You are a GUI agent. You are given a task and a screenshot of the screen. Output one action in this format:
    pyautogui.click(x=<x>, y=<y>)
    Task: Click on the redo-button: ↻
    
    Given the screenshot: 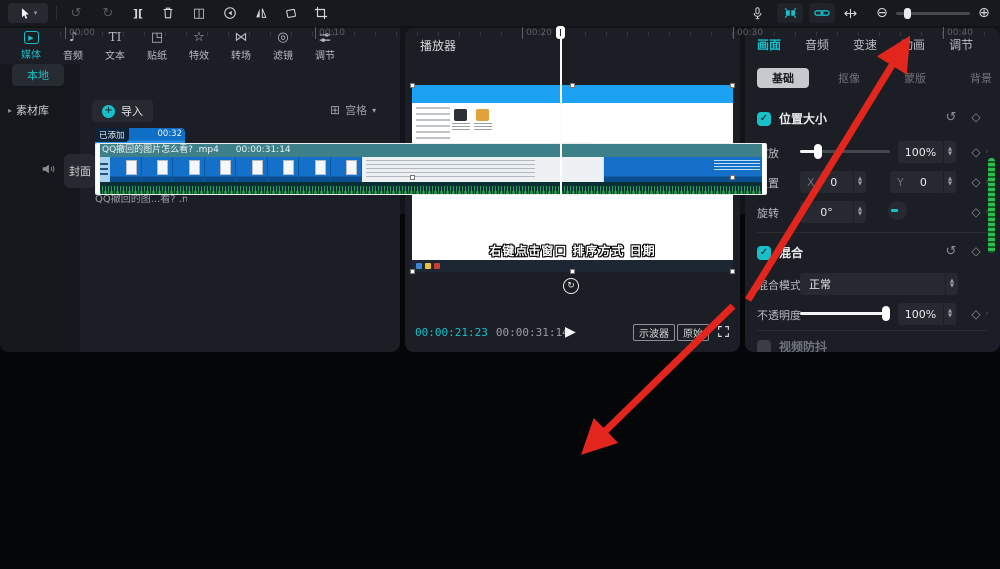 What is the action you would take?
    pyautogui.click(x=108, y=13)
    